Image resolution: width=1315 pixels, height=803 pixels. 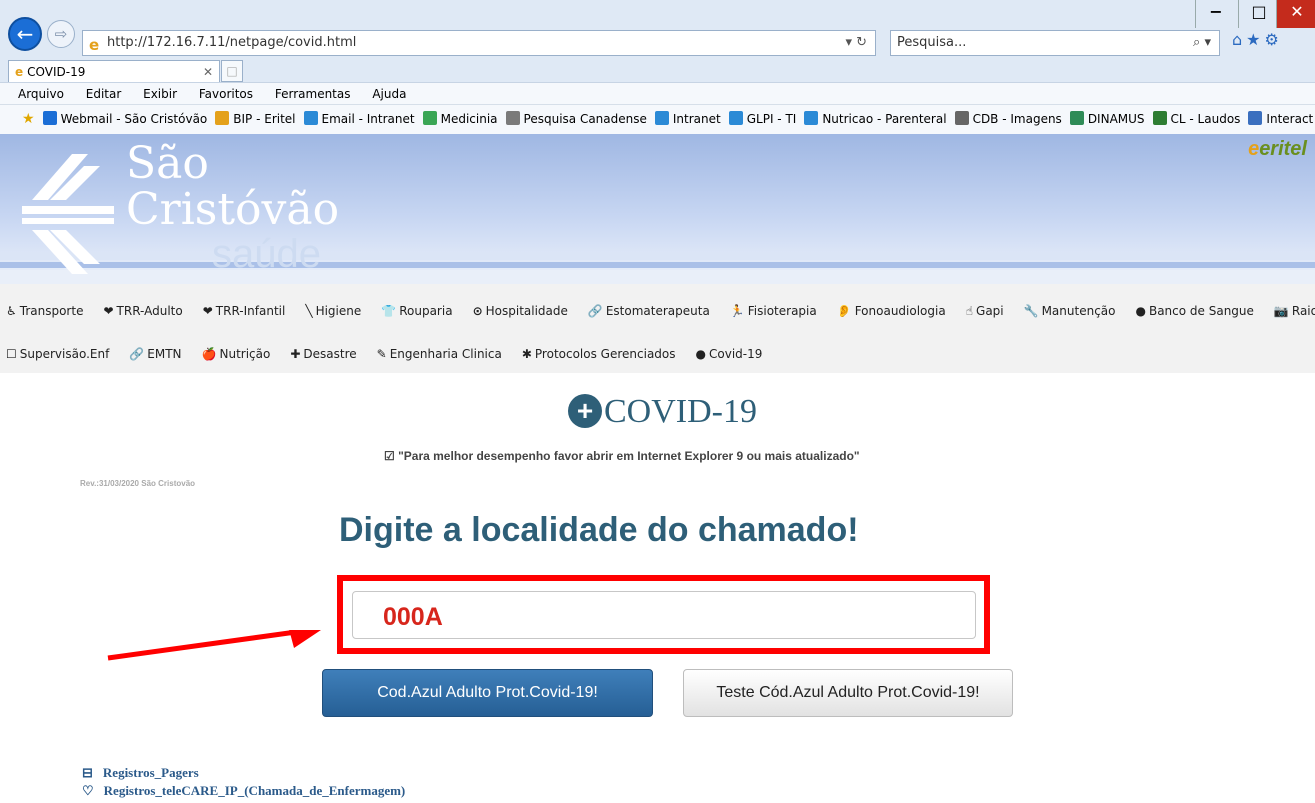 I want to click on nav-item-label: Fonoaudiologia, so click(x=900, y=311).